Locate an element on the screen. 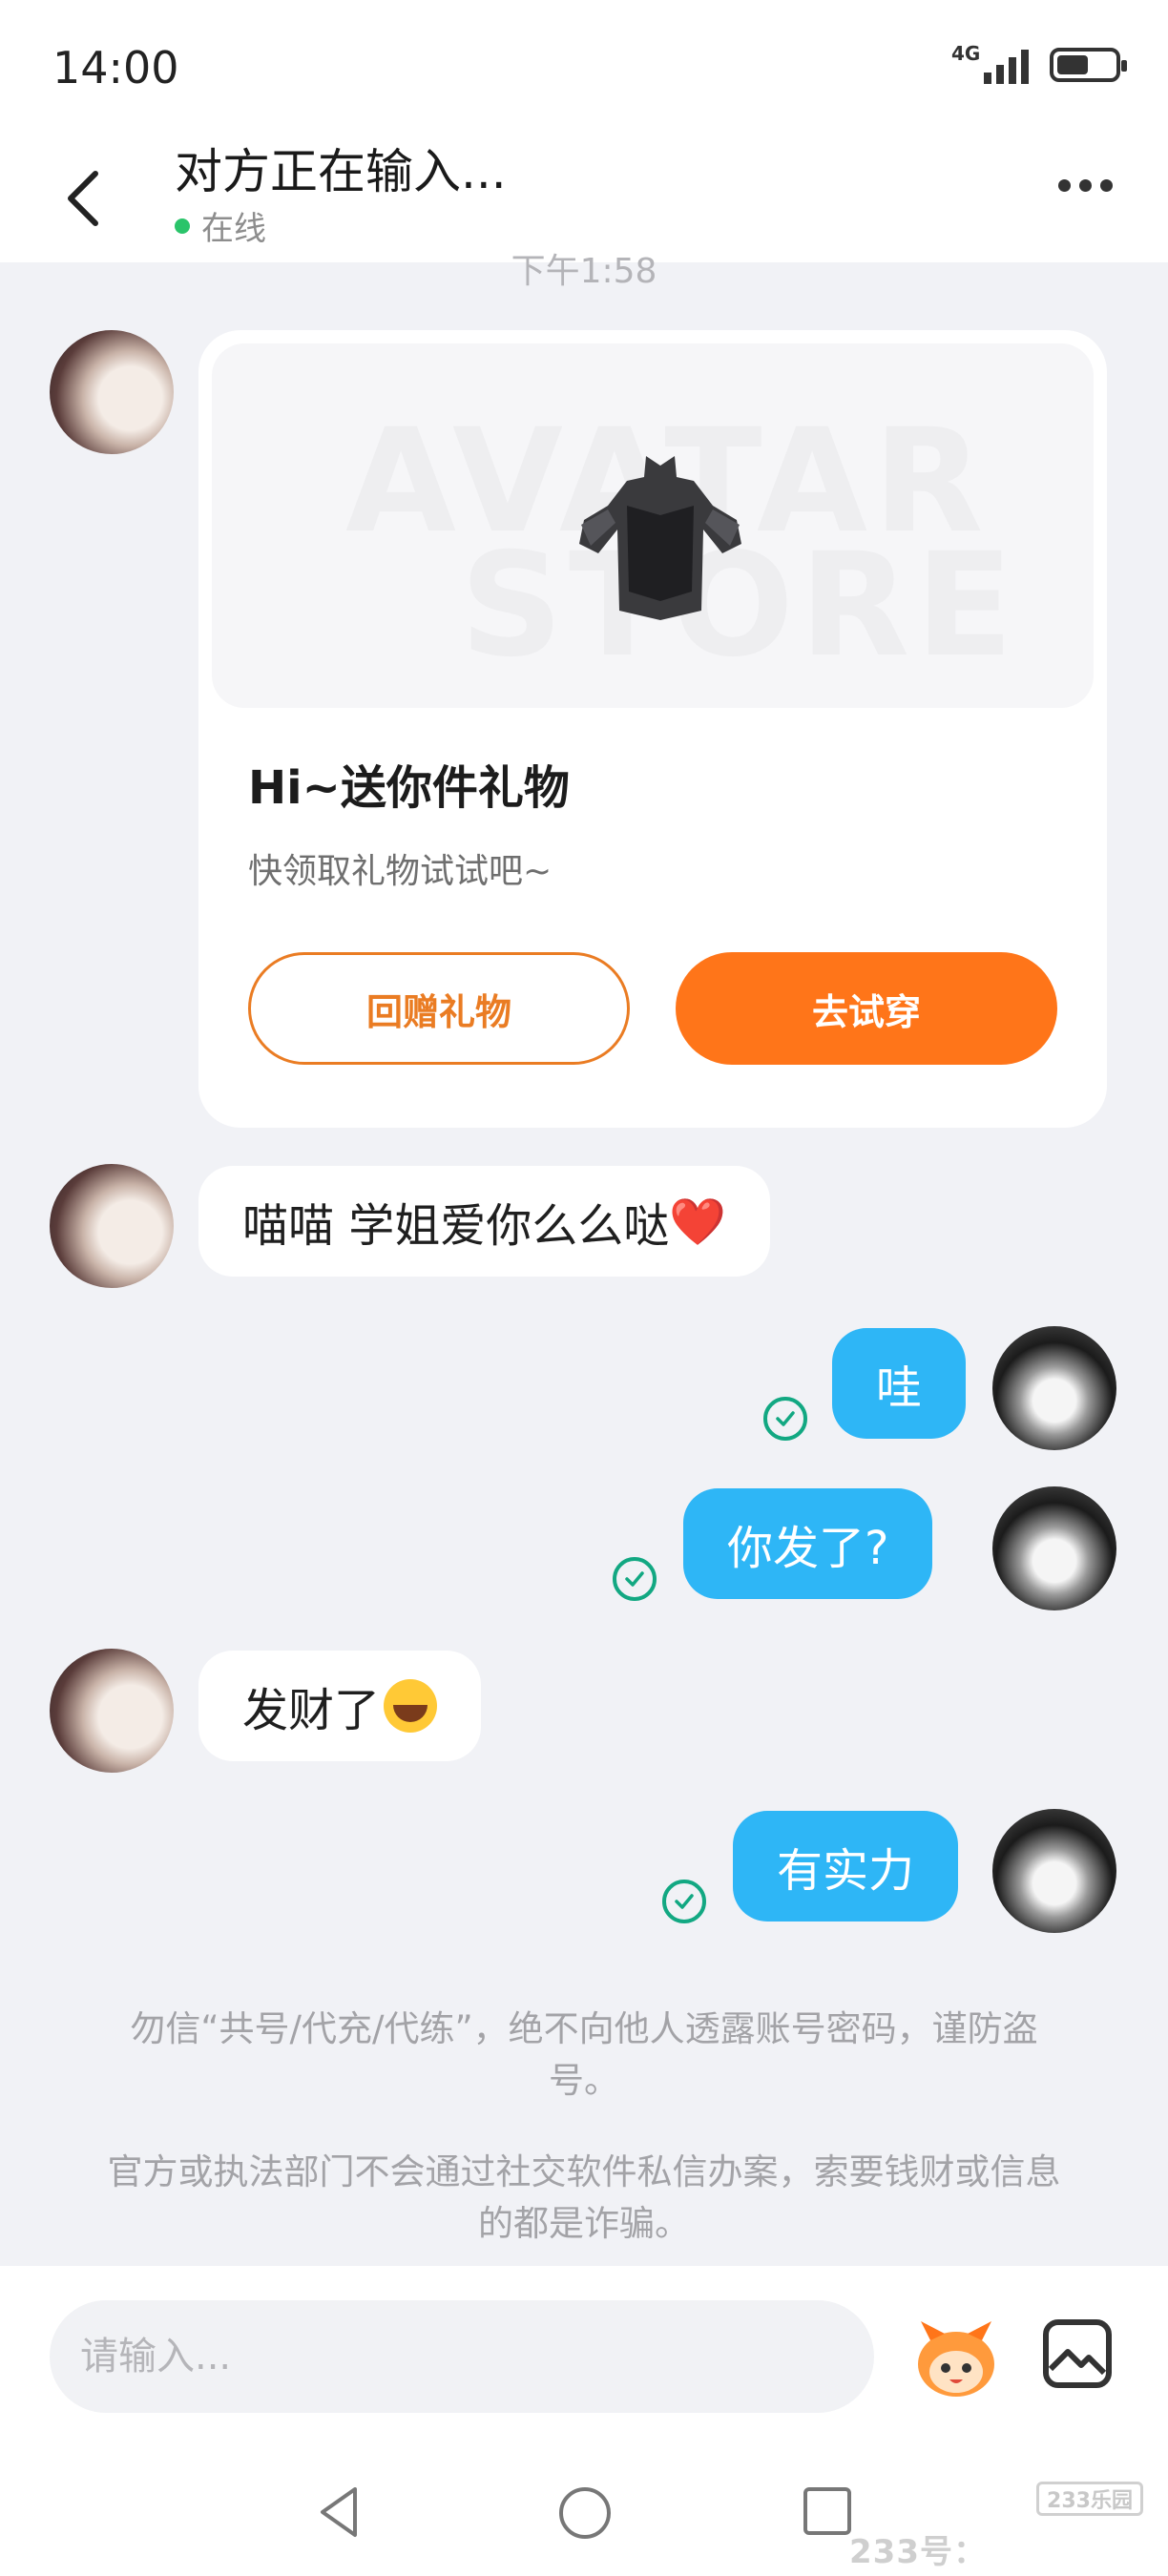 The width and height of the screenshot is (1168, 2576). laughing-emoji-icon is located at coordinates (411, 1706).